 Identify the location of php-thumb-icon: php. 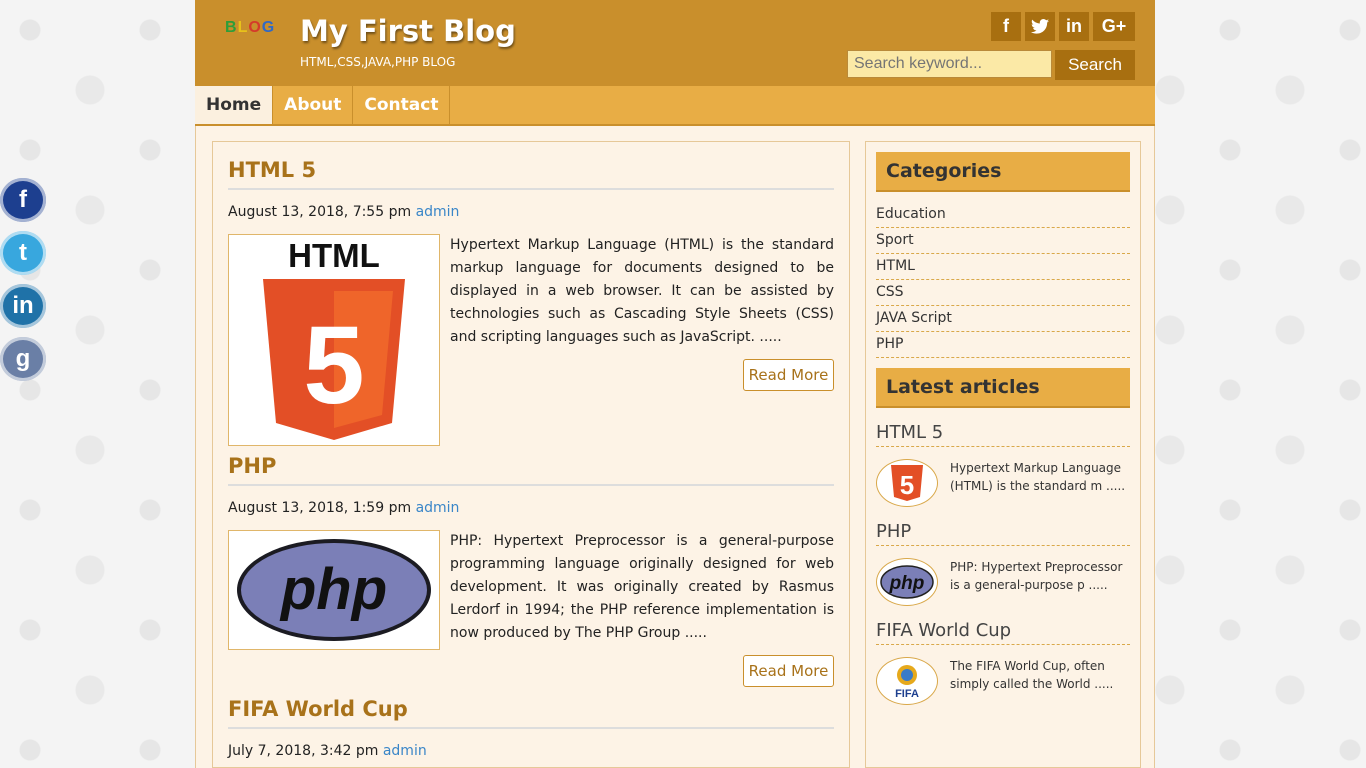
(907, 582).